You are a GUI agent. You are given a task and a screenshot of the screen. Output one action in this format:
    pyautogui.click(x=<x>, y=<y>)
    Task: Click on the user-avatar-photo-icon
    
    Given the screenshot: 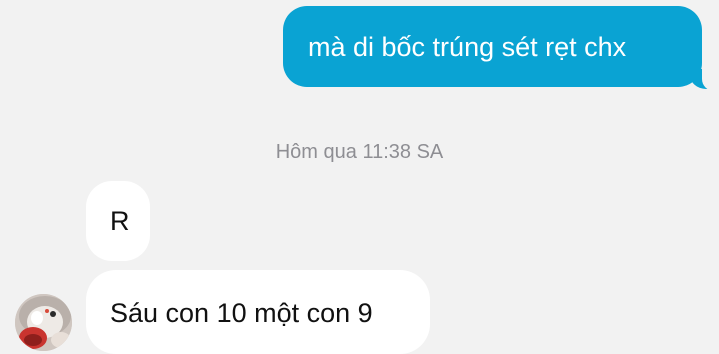 What is the action you would take?
    pyautogui.click(x=43, y=322)
    